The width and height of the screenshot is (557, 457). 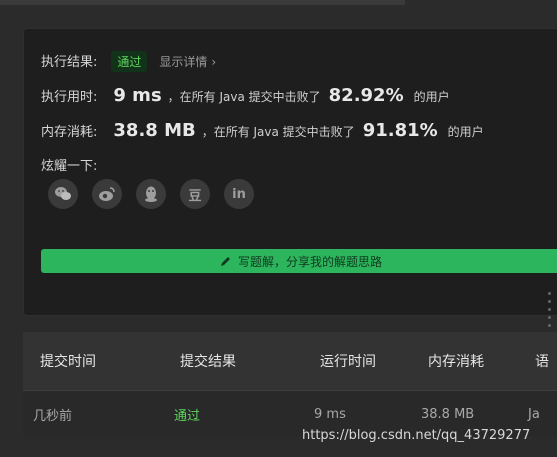 I want to click on memory-text: ，在所有 Java 提交中击败了, so click(x=278, y=132).